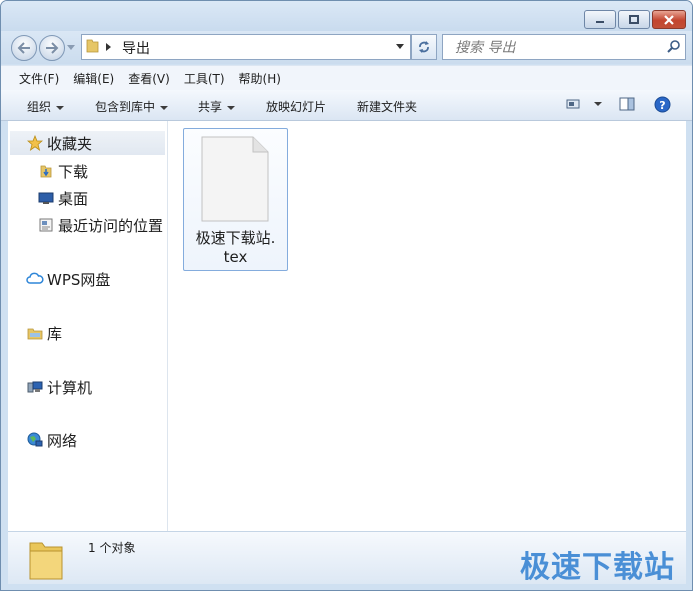 This screenshot has height=591, width=693. I want to click on minimize-button, so click(600, 19).